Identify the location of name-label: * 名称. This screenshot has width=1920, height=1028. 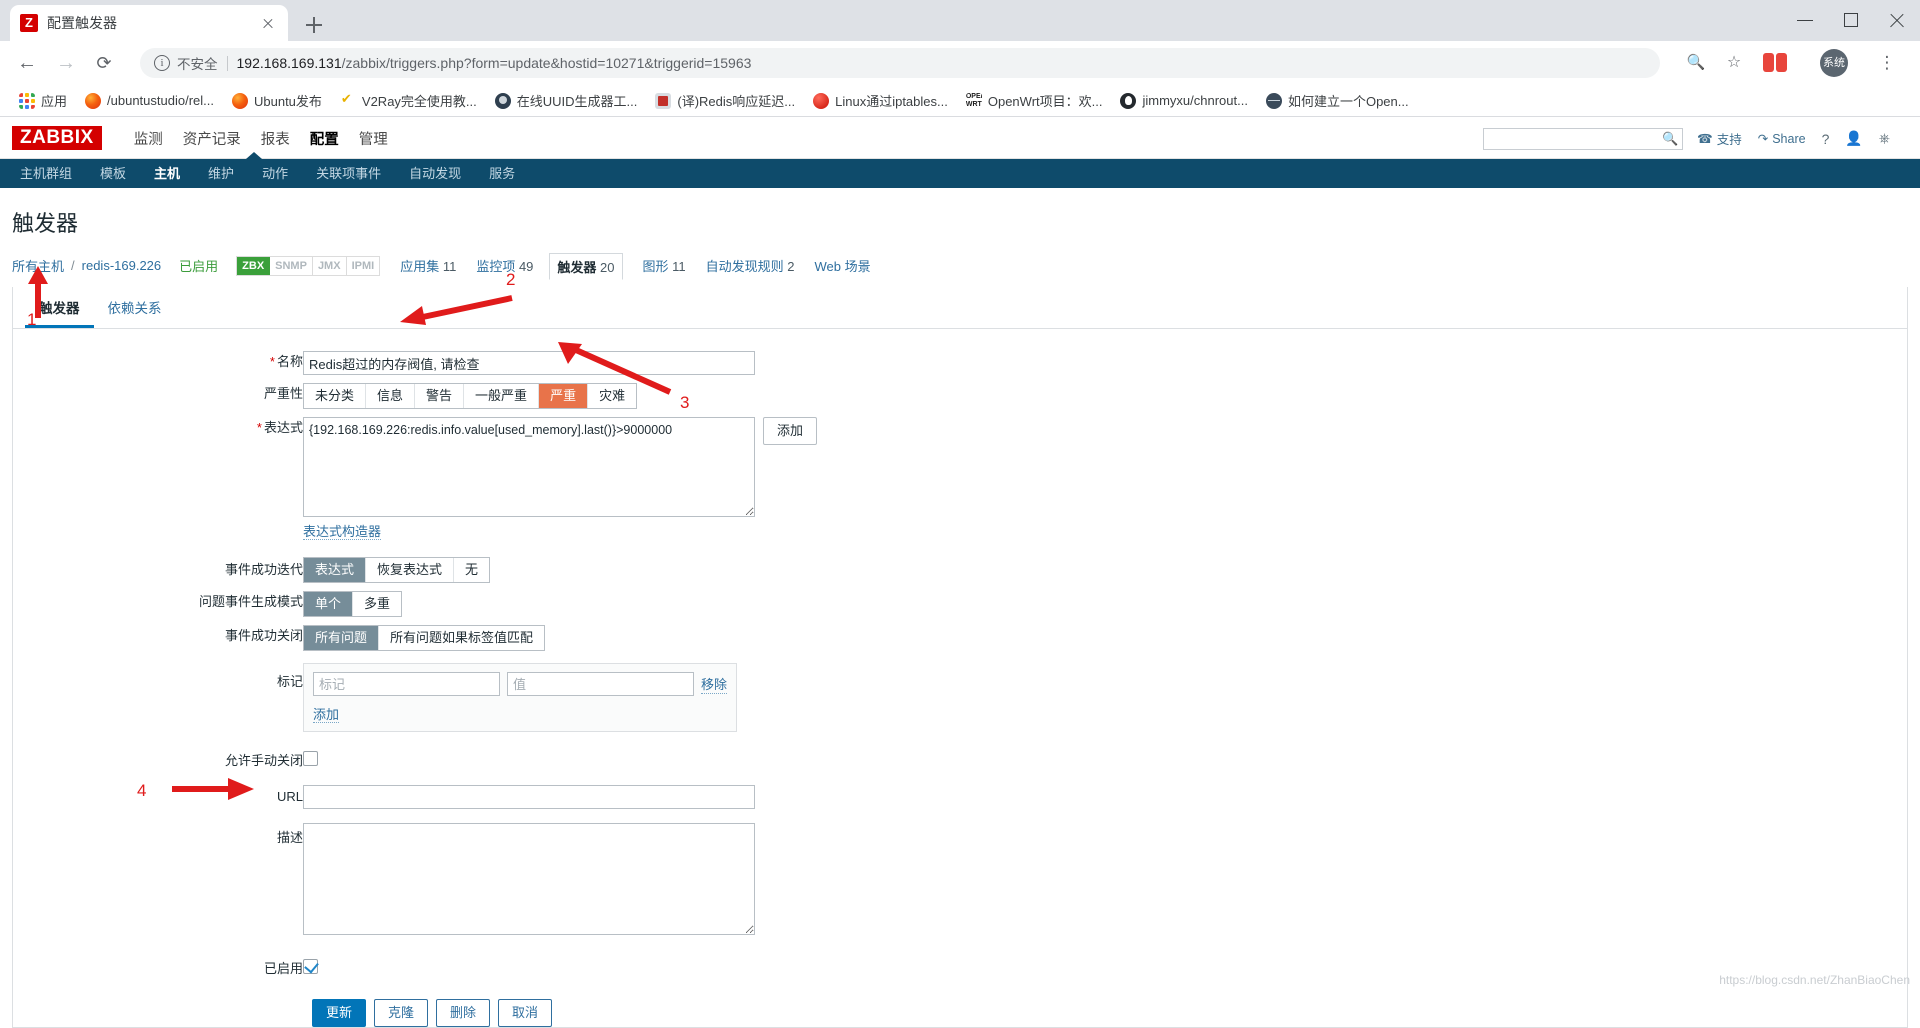
(158, 363).